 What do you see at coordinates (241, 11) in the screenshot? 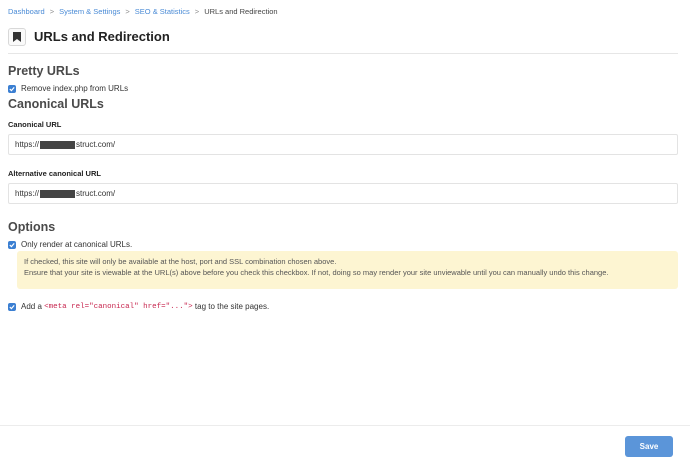
I see `breadcrumb-current: URLs and Redirection` at bounding box center [241, 11].